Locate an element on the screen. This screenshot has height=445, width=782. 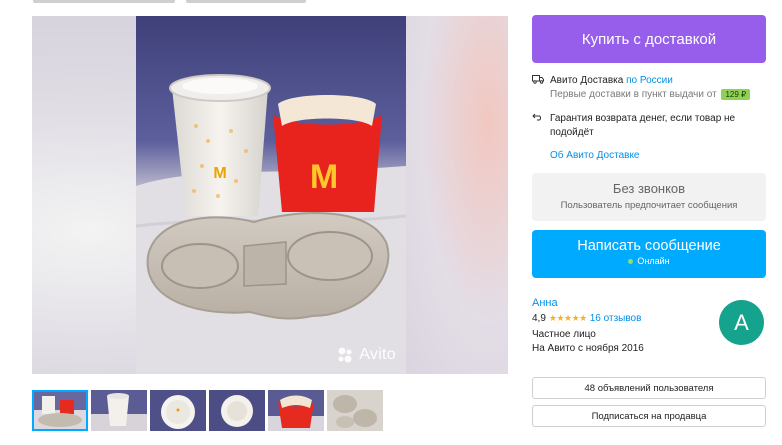
subscribe-seller-button: Подписаться на продавца is located at coordinates (649, 416).